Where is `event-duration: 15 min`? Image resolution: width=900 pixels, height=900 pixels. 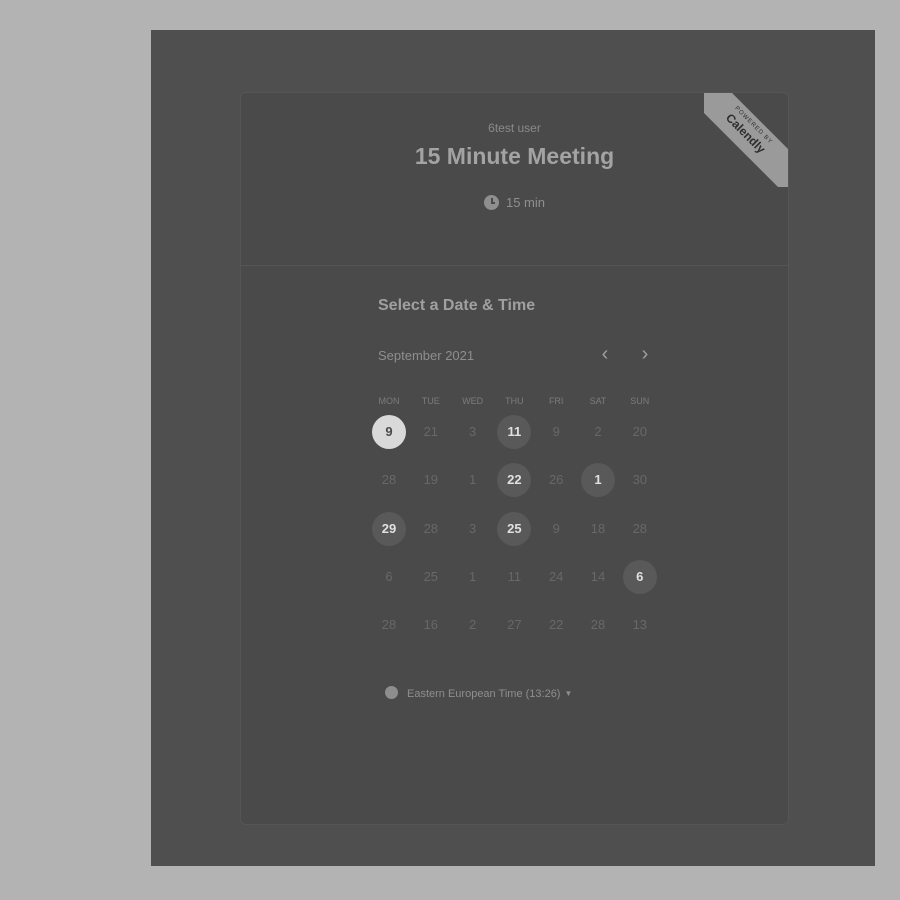 event-duration: 15 min is located at coordinates (514, 202).